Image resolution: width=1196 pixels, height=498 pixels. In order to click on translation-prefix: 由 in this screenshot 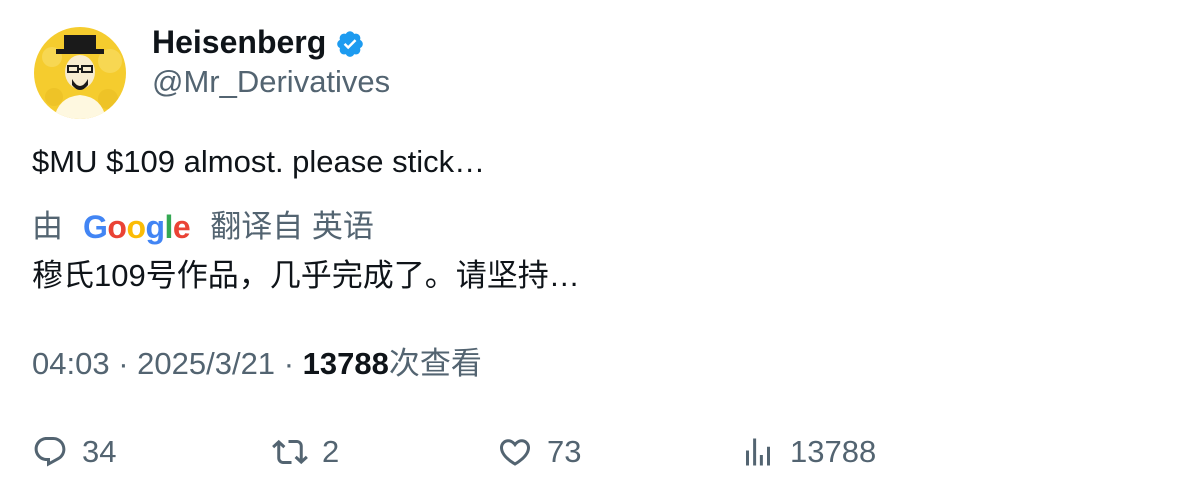, I will do `click(47, 226)`.